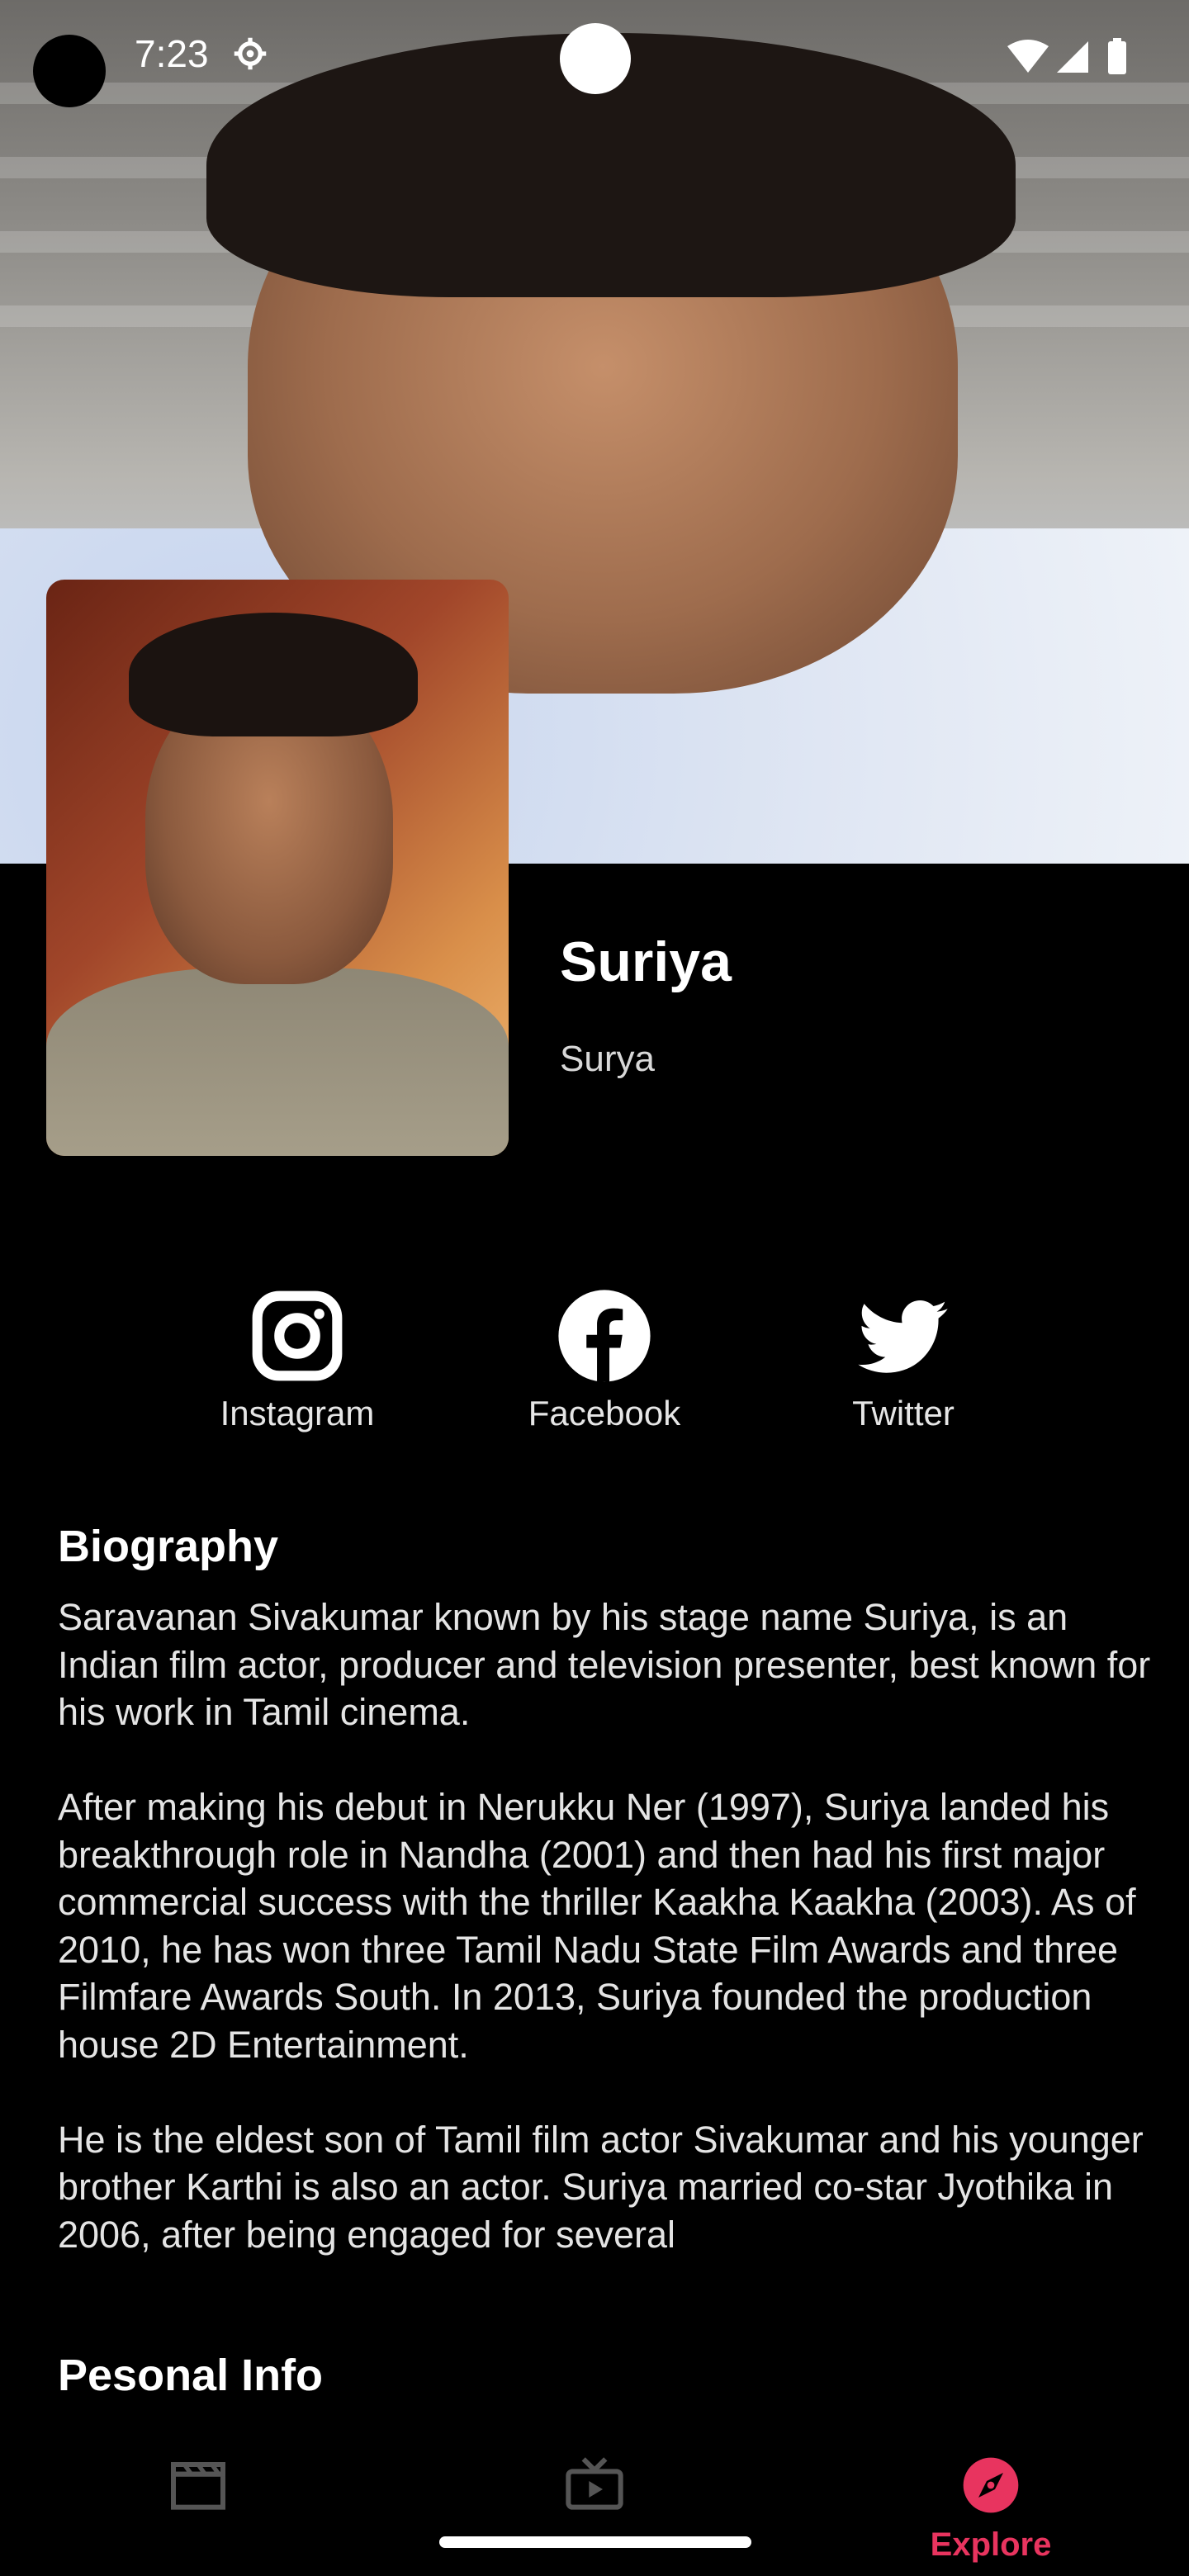  Describe the element at coordinates (297, 1335) in the screenshot. I see `instagram-icon` at that location.